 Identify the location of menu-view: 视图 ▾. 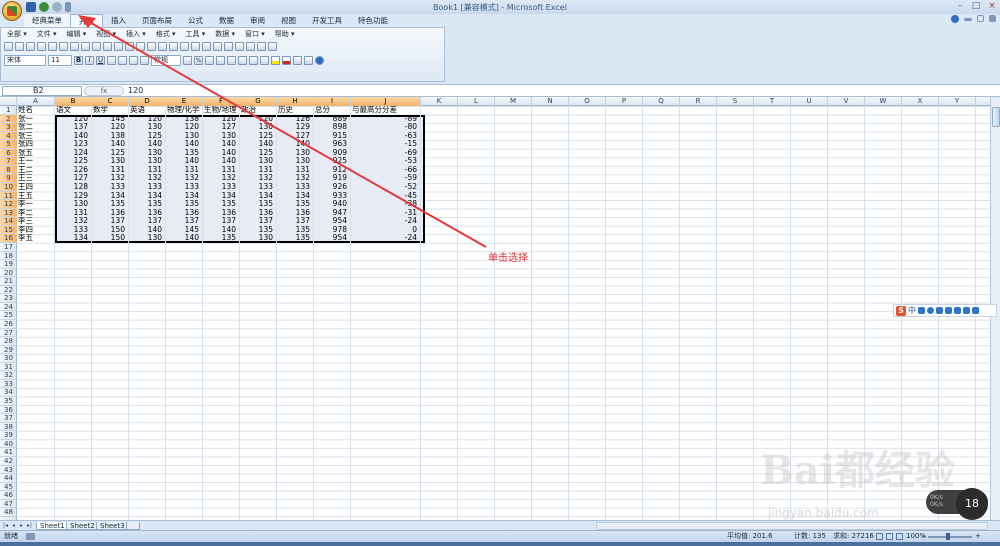
(106, 34).